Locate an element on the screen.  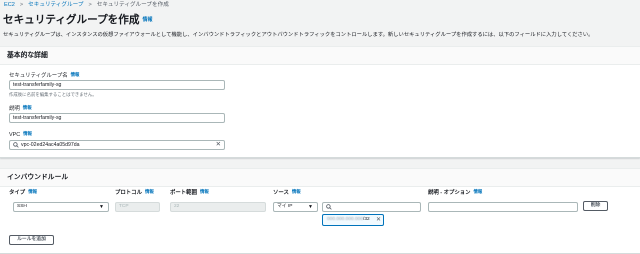
col-protocol-label: プロトコル is located at coordinates (128, 193).